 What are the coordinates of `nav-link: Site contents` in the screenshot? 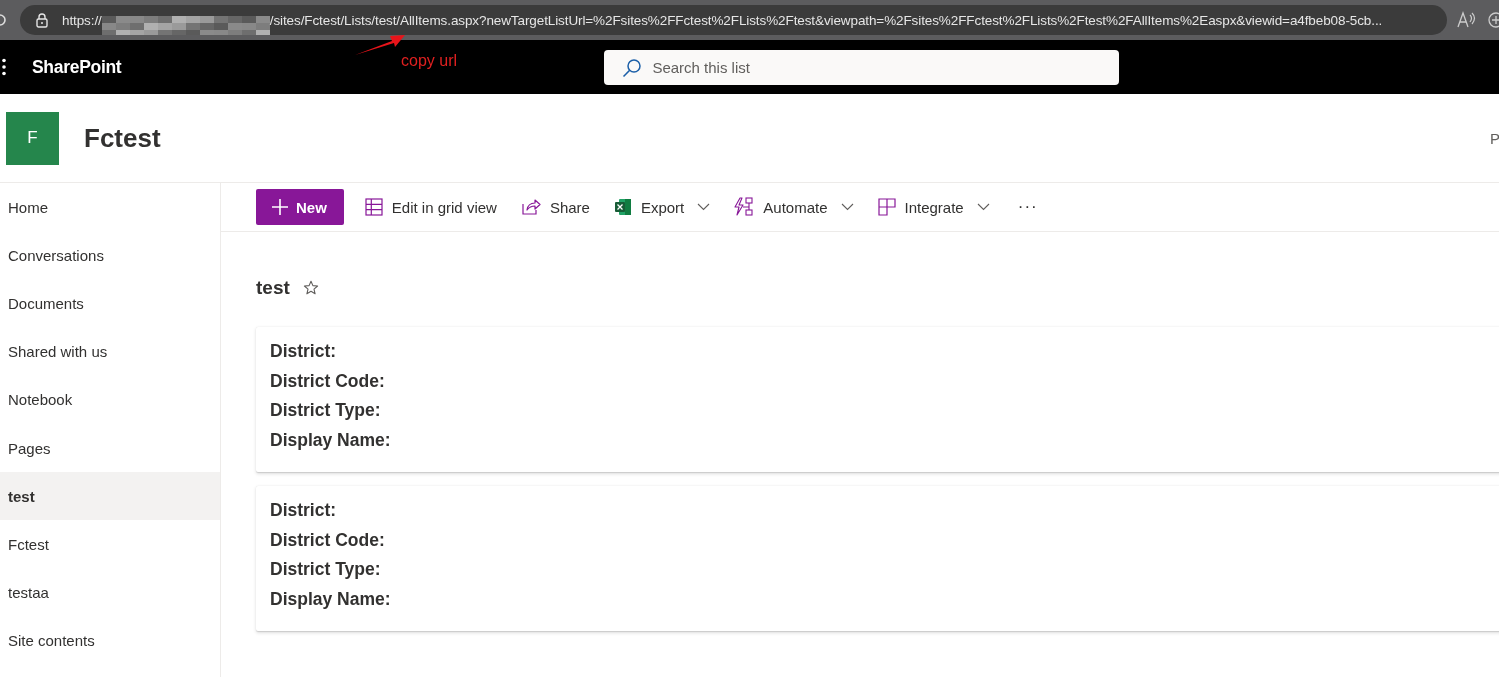 It's located at (110, 640).